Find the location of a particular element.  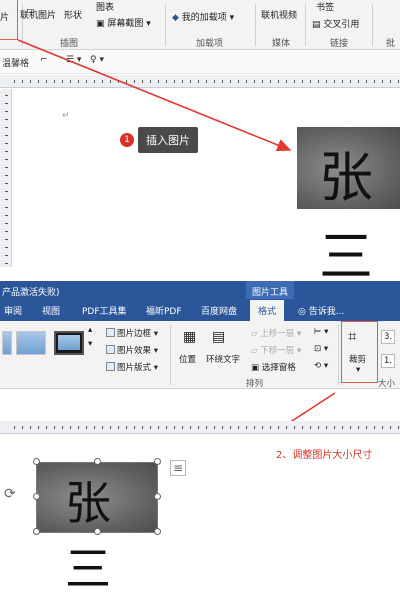

position-button: 位置 is located at coordinates (187, 359).